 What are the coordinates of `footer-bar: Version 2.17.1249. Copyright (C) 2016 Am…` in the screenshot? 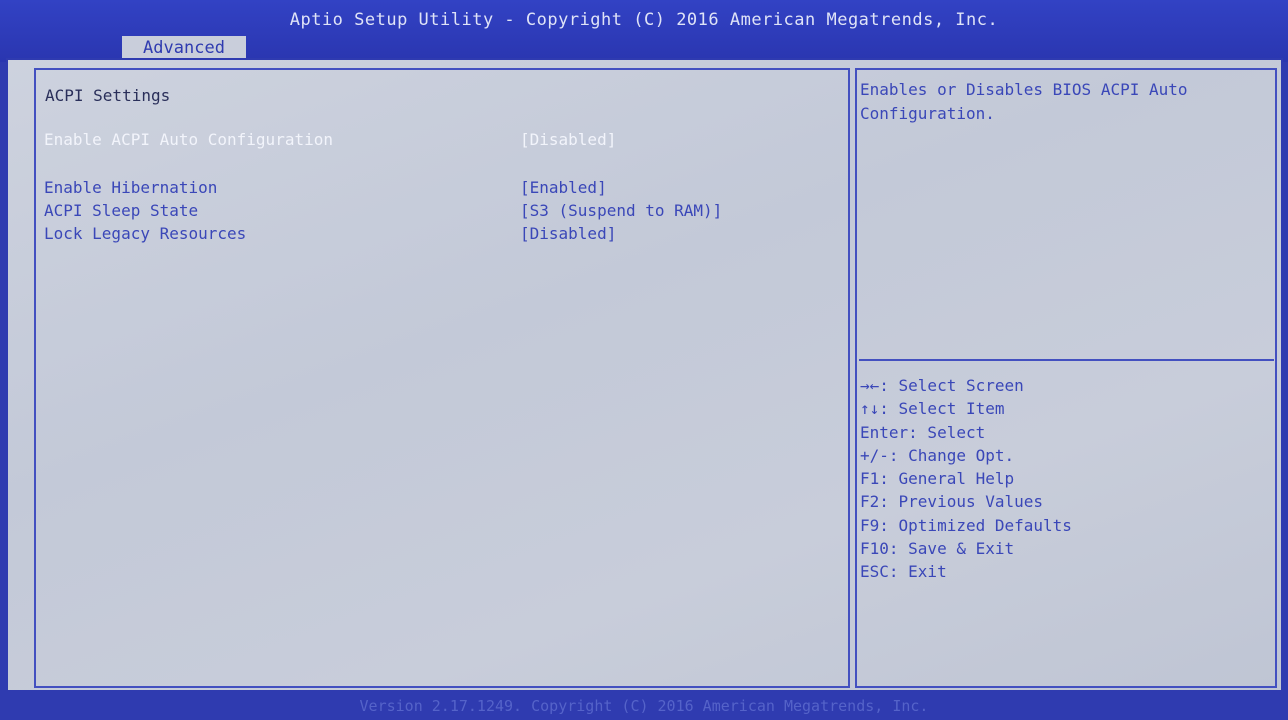 It's located at (644, 706).